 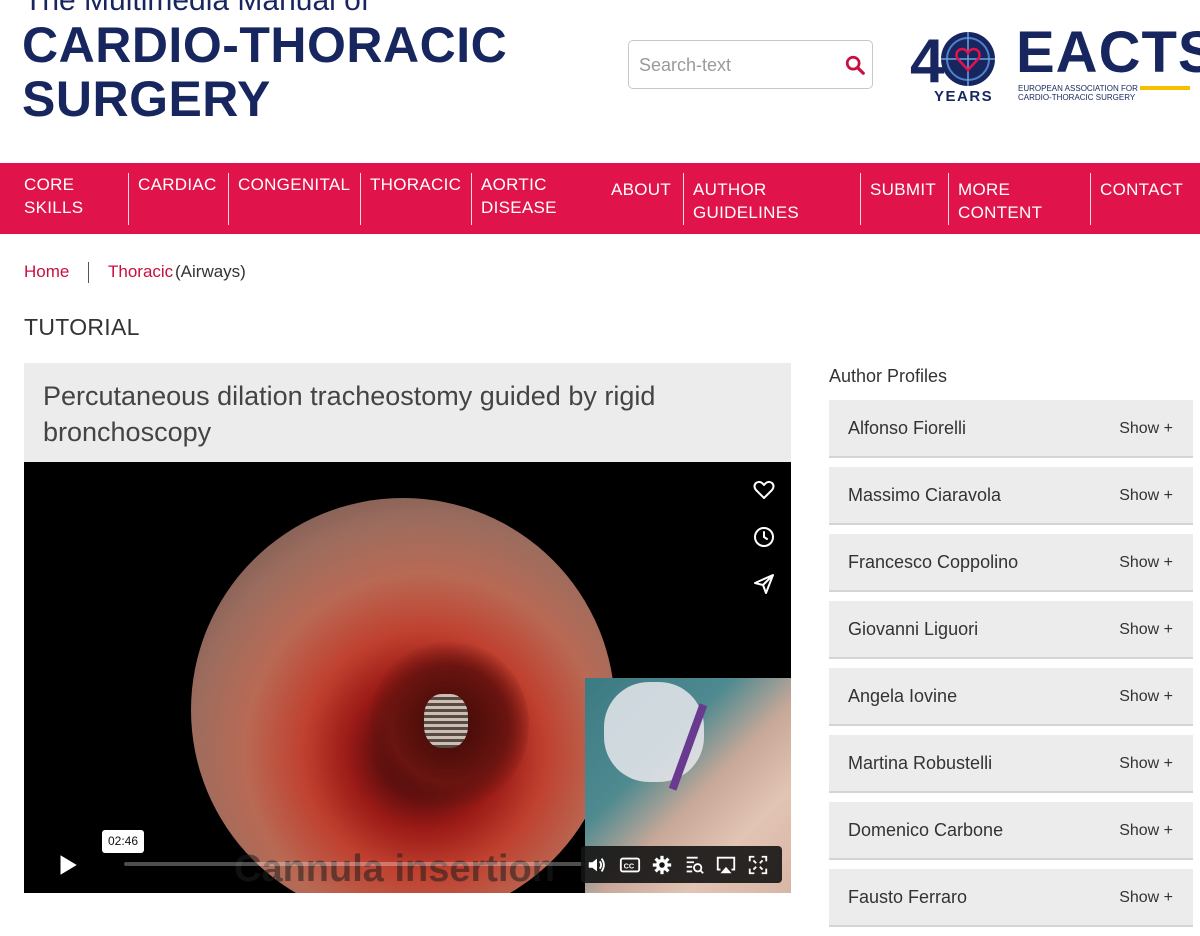 I want to click on nav-label-line1: CONTACT, so click(x=1141, y=189).